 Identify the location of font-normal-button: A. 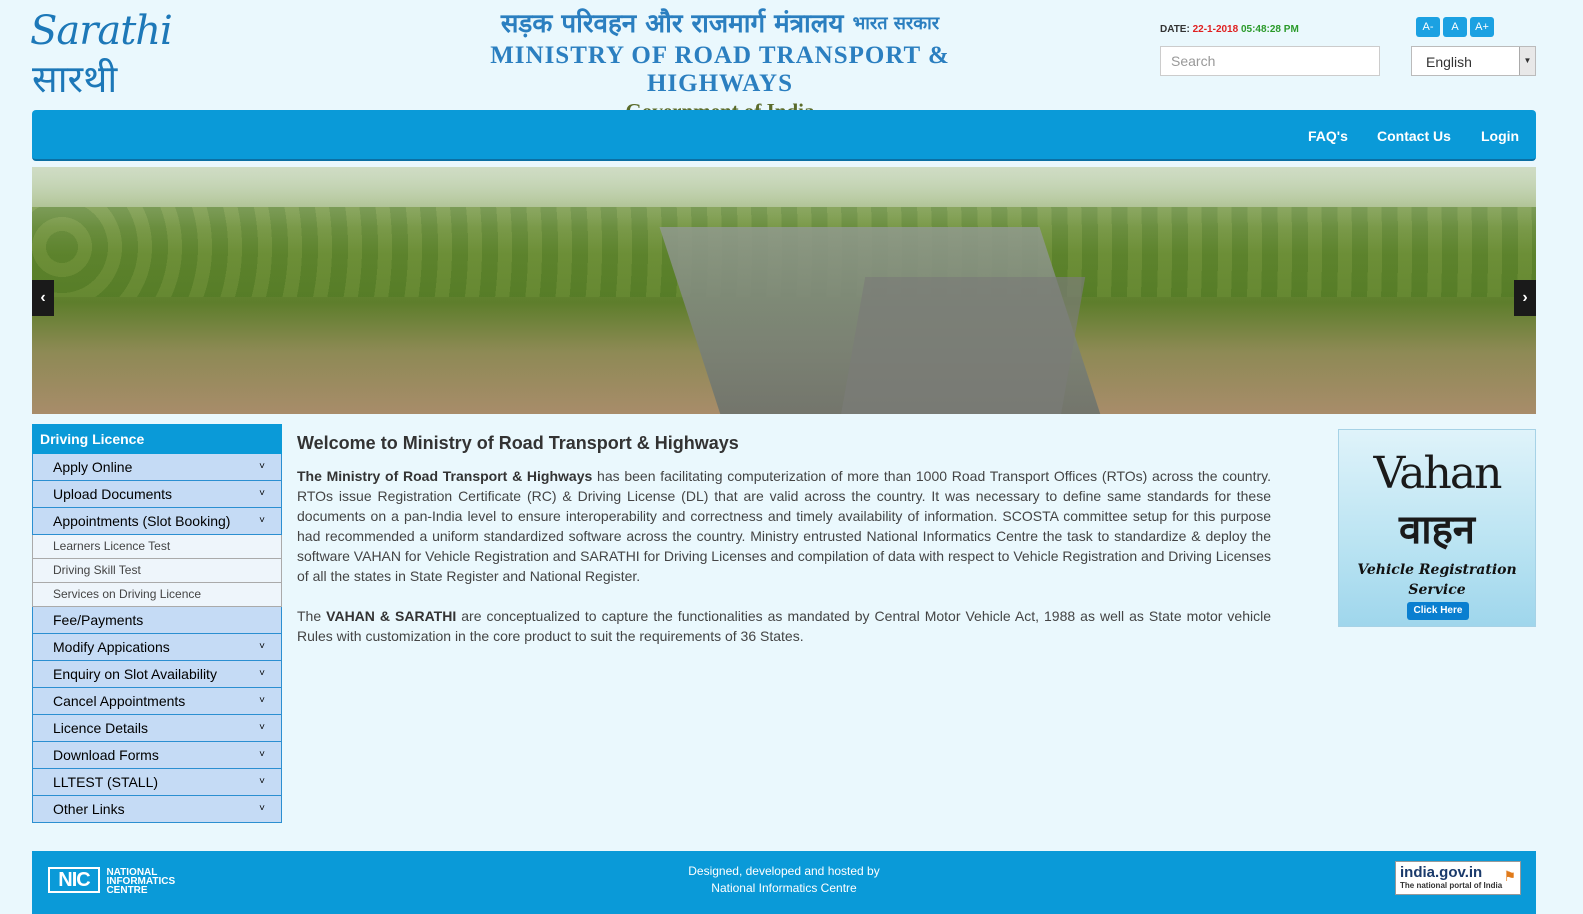
(1455, 27).